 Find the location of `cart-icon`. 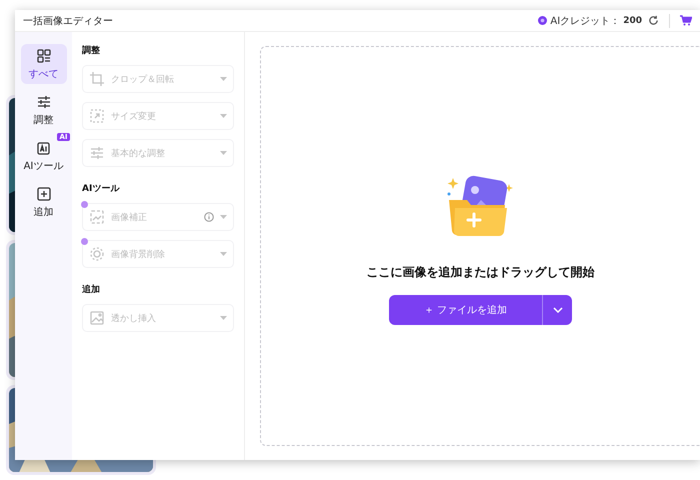

cart-icon is located at coordinates (686, 20).